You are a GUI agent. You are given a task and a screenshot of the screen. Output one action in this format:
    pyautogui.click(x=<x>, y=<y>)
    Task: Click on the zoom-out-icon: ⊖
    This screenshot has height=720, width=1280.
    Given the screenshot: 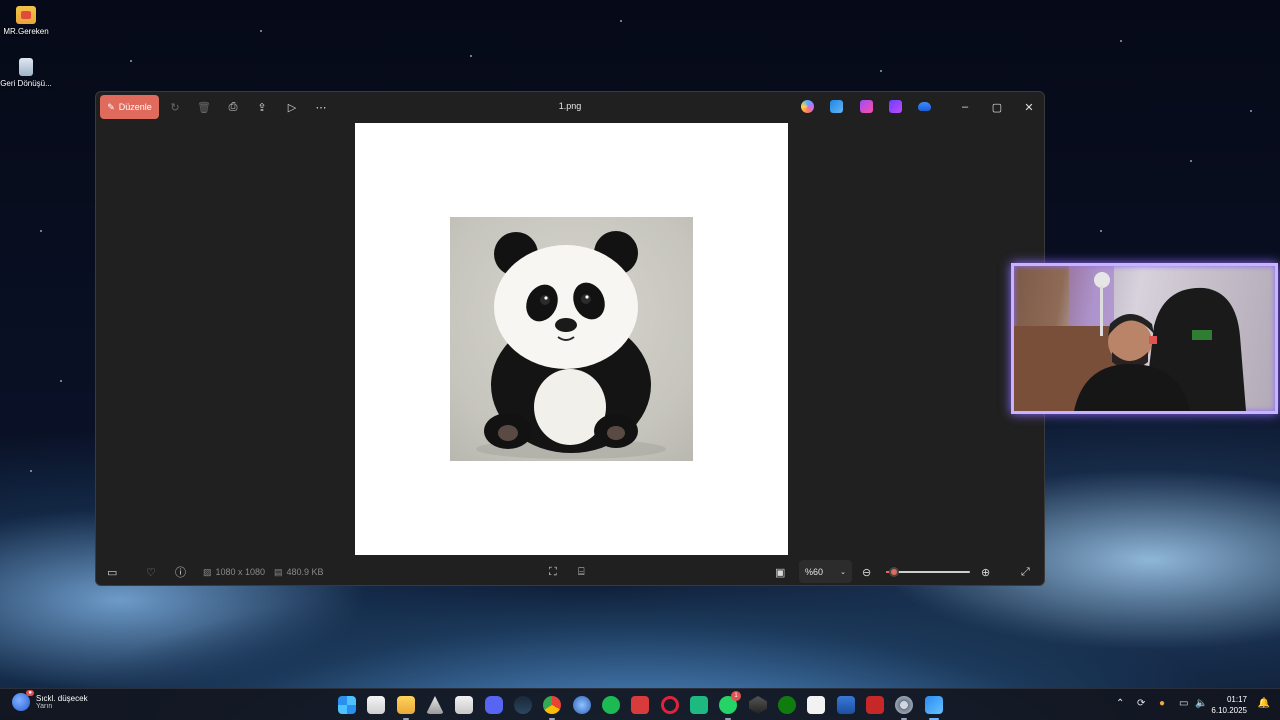 What is the action you would take?
    pyautogui.click(x=866, y=572)
    